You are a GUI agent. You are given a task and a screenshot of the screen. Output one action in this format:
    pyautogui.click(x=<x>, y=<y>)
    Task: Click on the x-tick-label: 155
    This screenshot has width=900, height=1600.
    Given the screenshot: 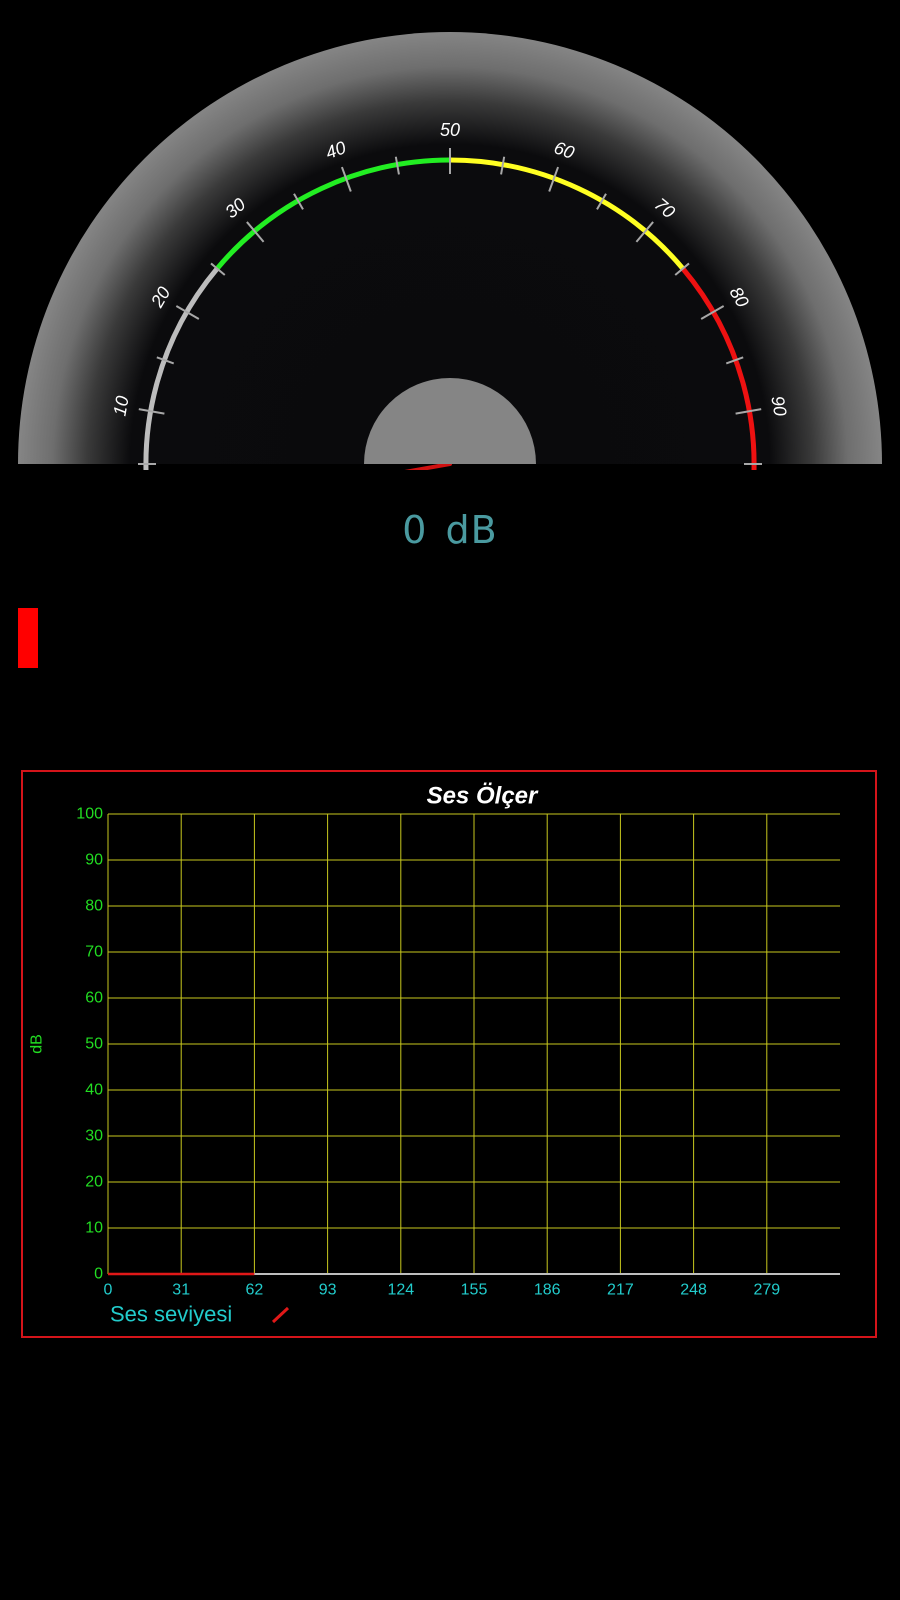 What is the action you would take?
    pyautogui.click(x=474, y=1290)
    